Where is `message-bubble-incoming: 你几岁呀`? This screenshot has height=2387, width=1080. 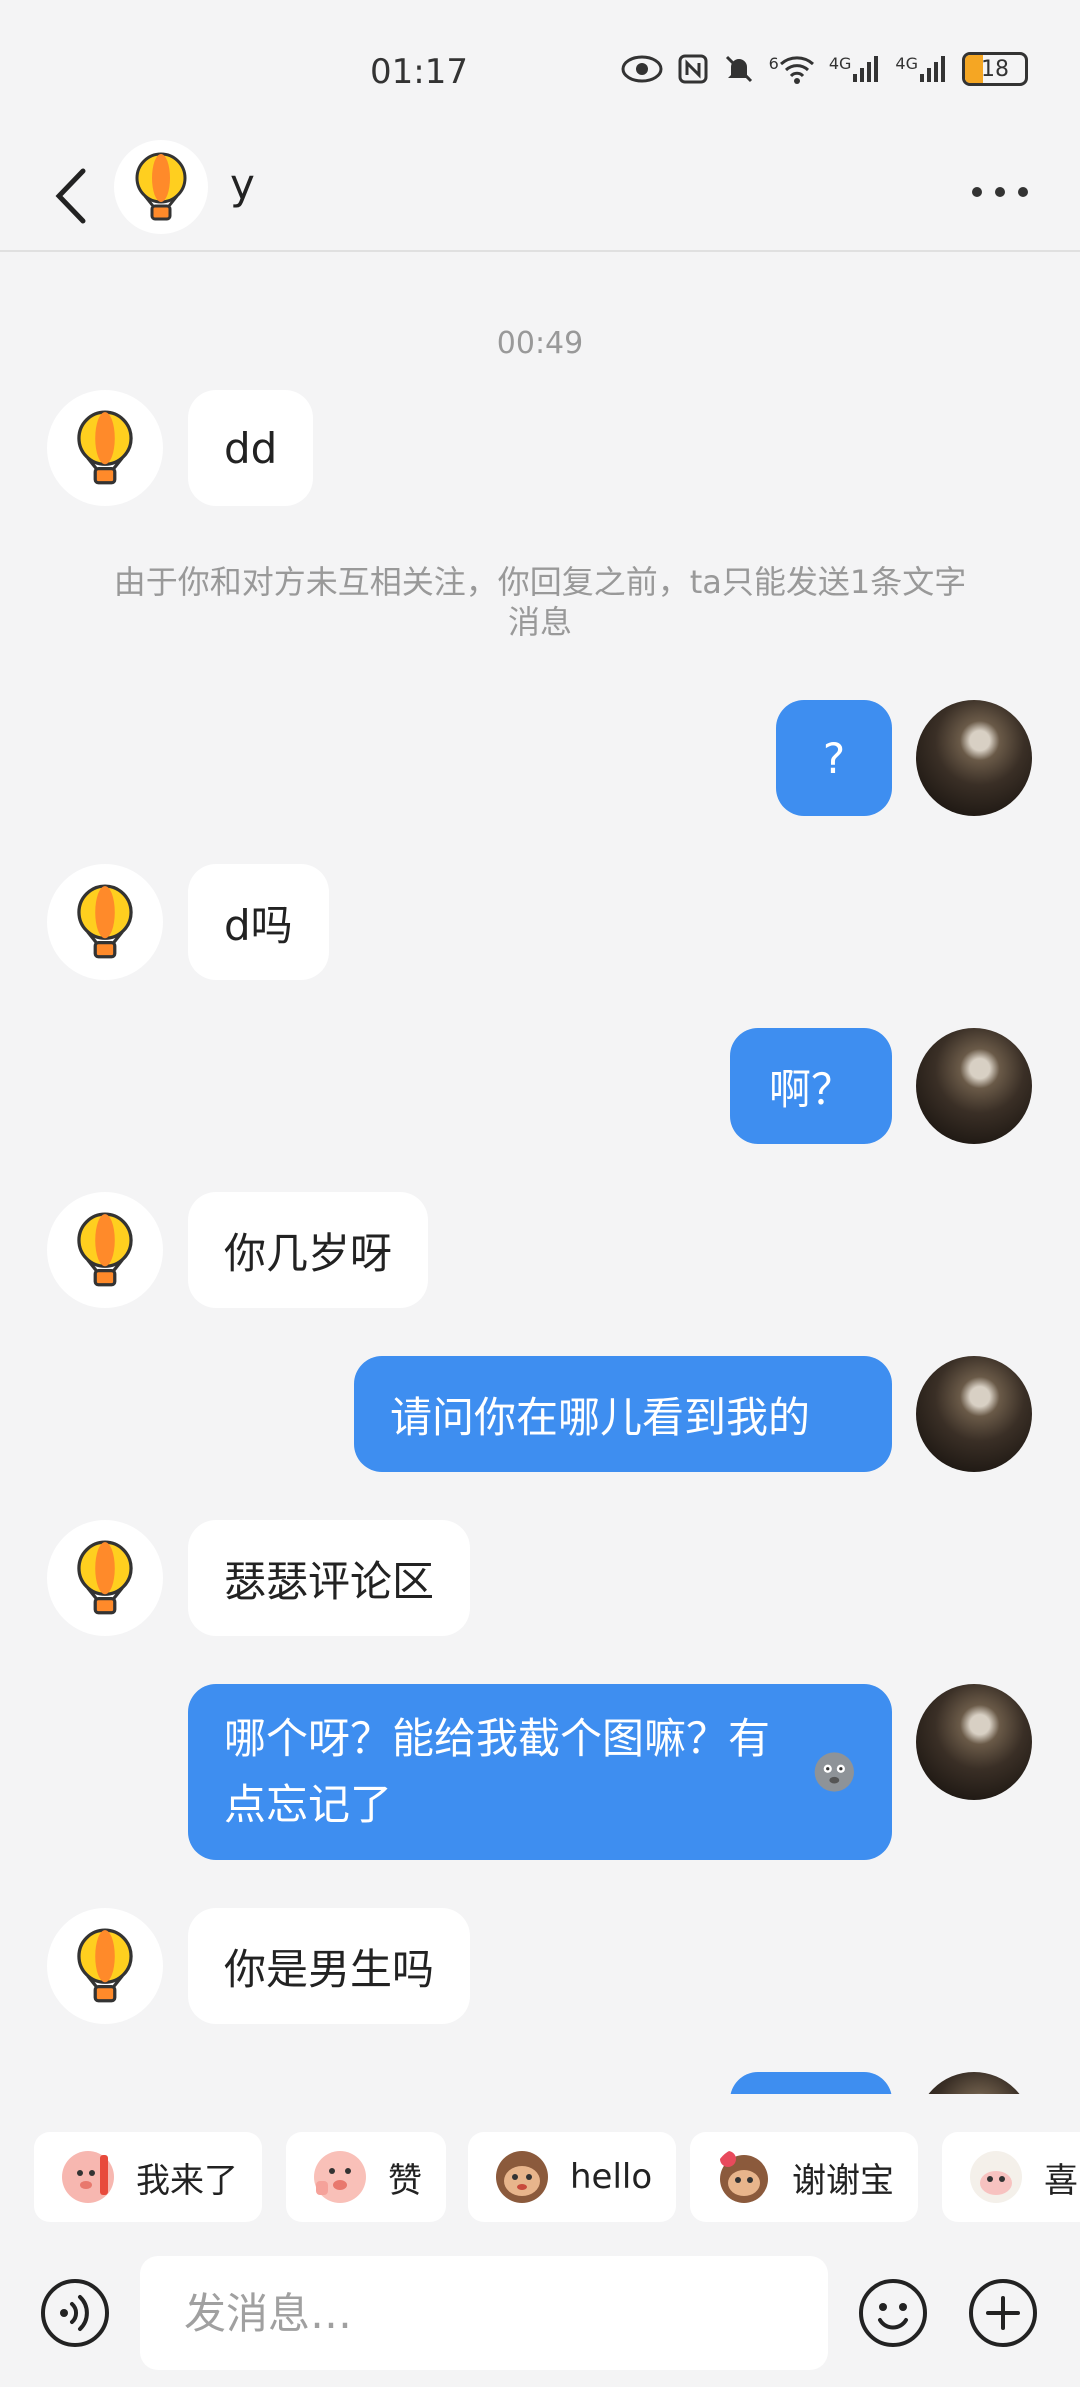 message-bubble-incoming: 你几岁呀 is located at coordinates (308, 1250).